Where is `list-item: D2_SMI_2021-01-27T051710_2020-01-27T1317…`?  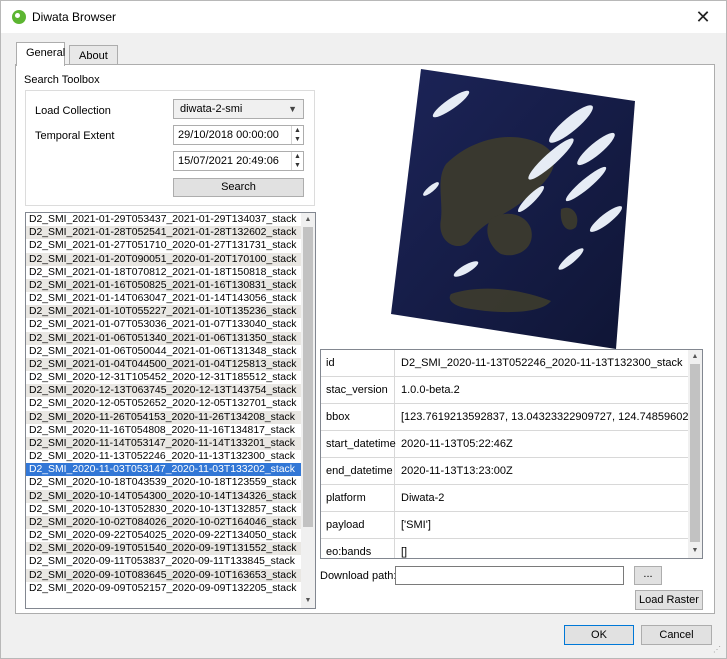 list-item: D2_SMI_2021-01-27T051710_2020-01-27T1317… is located at coordinates (164, 245).